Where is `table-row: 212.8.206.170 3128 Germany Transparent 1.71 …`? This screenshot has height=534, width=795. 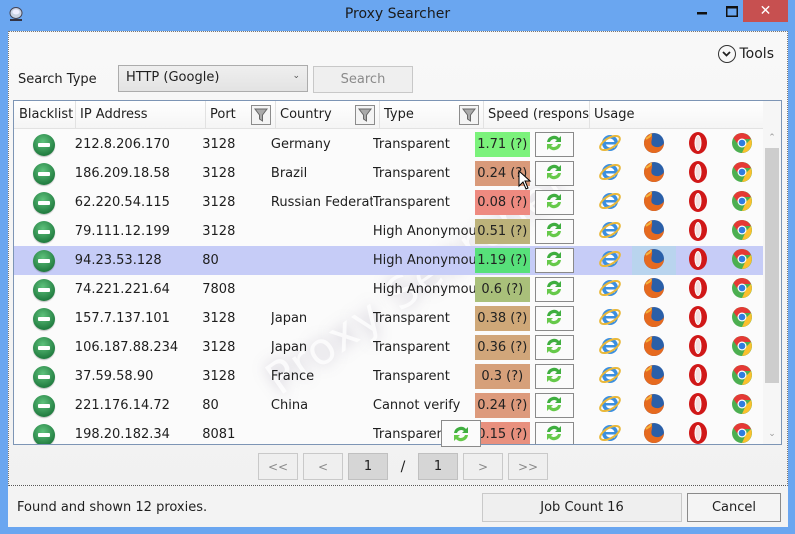 table-row: 212.8.206.170 3128 Germany Transparent 1.71 … is located at coordinates (389, 144).